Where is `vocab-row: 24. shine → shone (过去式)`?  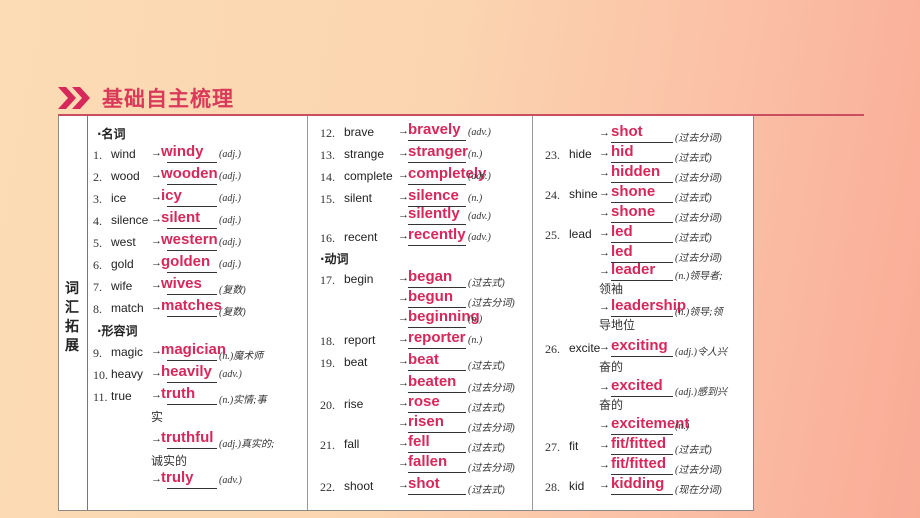 vocab-row: 24. shine → shone (过去式) is located at coordinates (643, 194).